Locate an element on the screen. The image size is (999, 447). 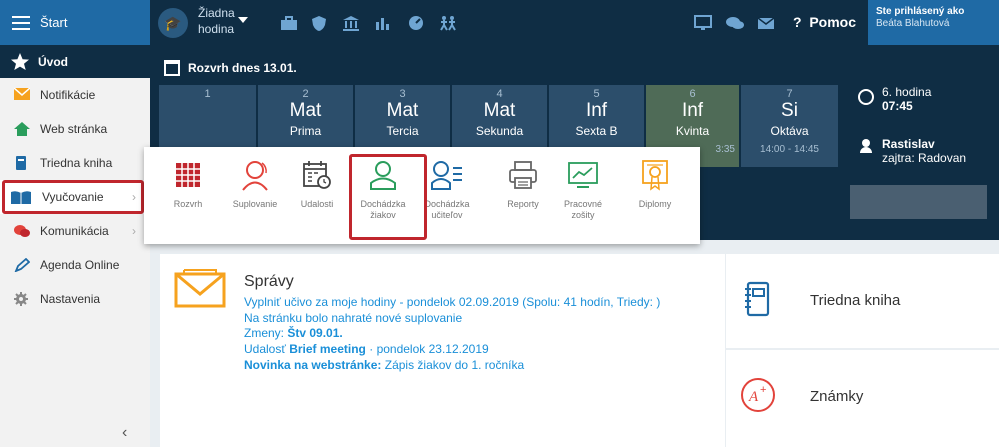
grade-a-plus-icon: A + is located at coordinates (758, 395).